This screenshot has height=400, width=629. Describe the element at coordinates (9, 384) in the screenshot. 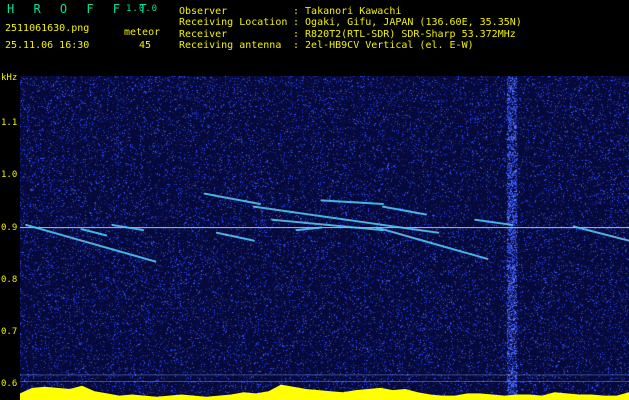

I see `y-tick-label: 0.6` at that location.